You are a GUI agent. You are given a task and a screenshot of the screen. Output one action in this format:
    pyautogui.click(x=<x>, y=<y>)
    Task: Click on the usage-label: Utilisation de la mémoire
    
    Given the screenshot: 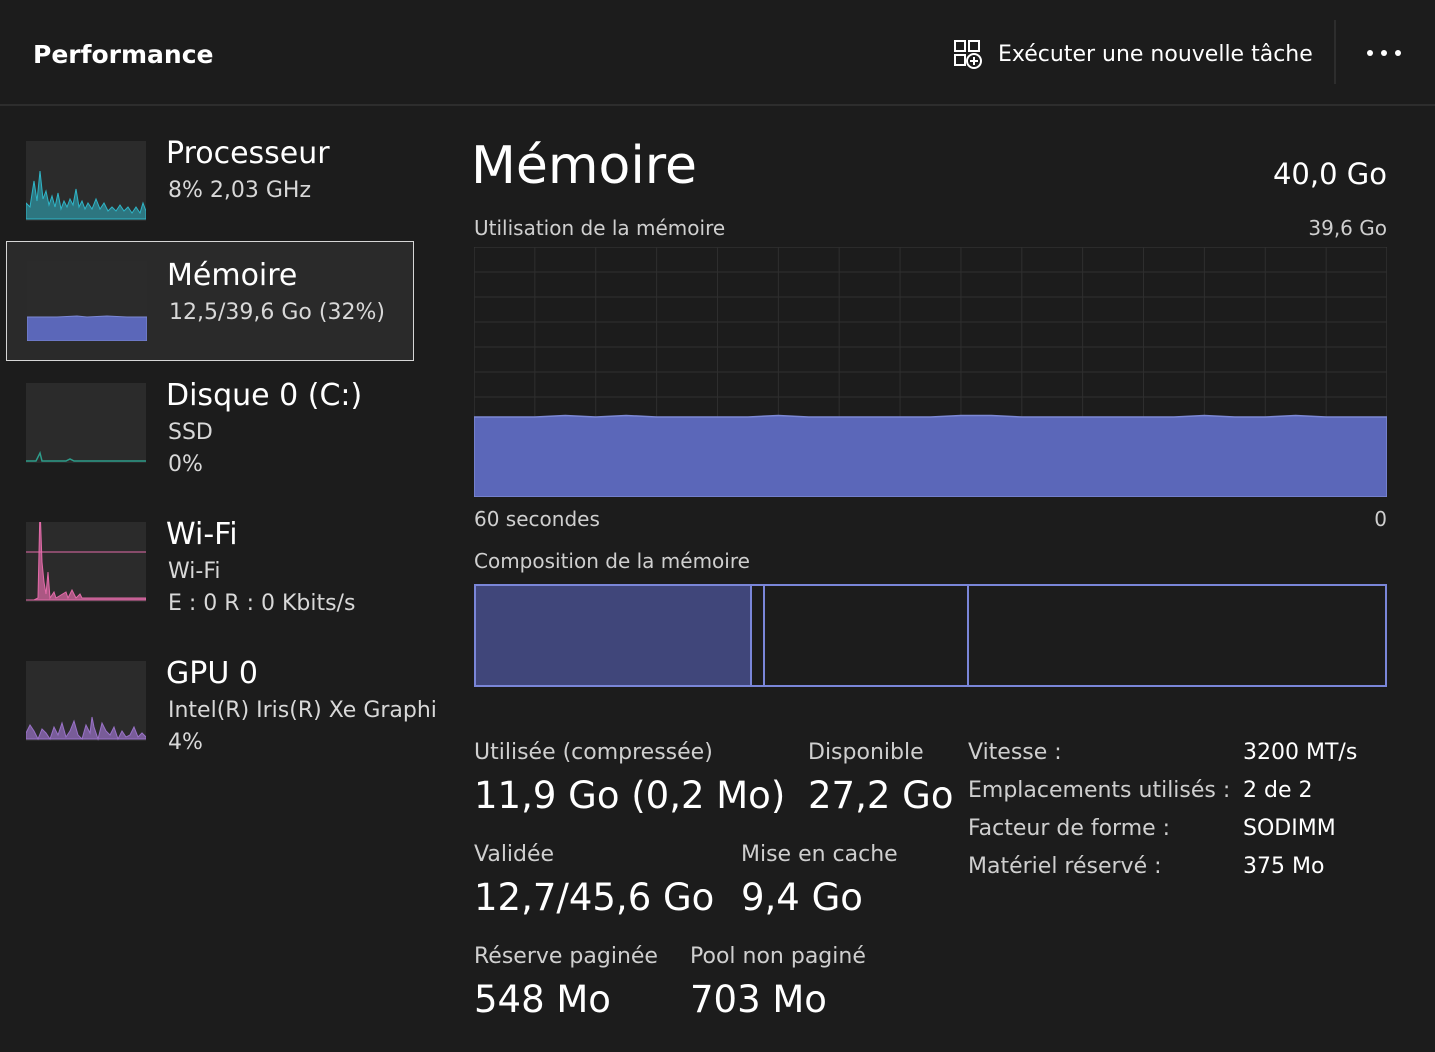 What is the action you would take?
    pyautogui.click(x=600, y=228)
    